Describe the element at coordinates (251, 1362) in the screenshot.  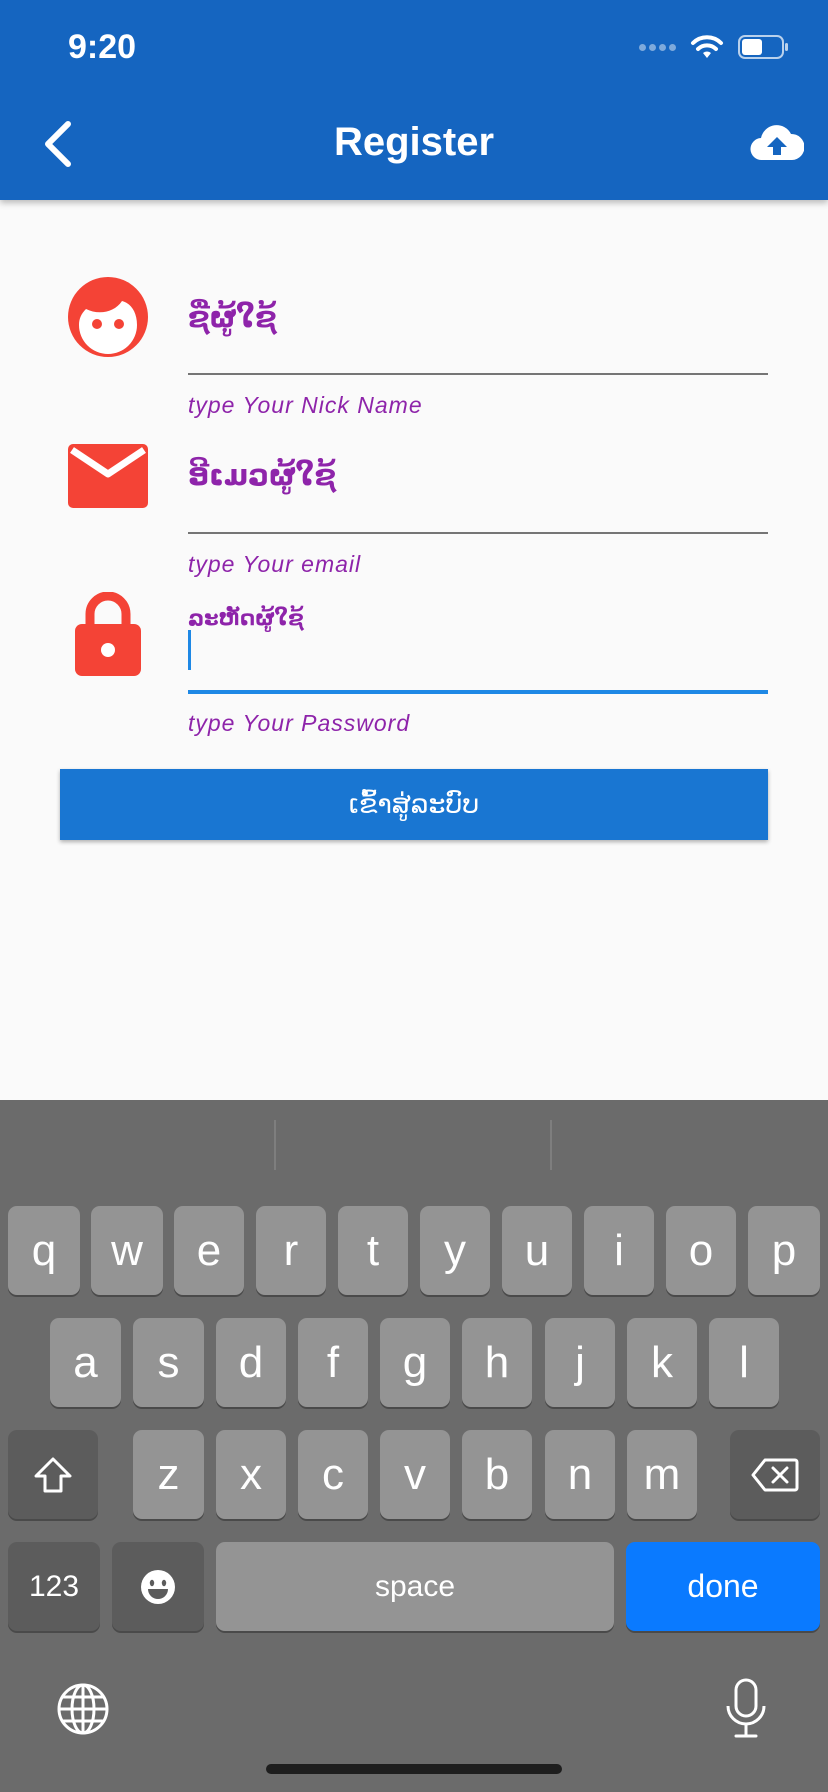
I see `key-d: d` at that location.